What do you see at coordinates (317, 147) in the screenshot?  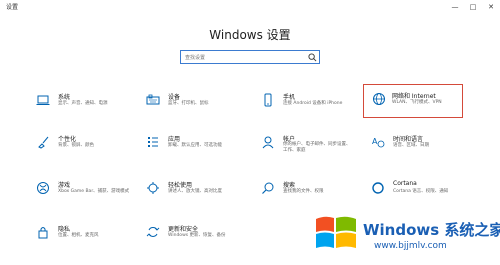 I see `tile-description: 你的帐户、电子邮件、同步设置、工作、家庭` at bounding box center [317, 147].